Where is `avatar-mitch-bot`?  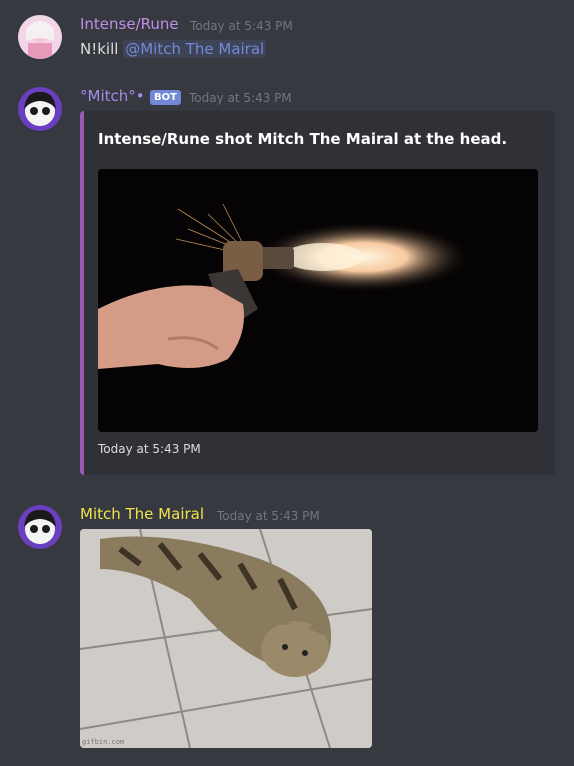 avatar-mitch-bot is located at coordinates (40, 109).